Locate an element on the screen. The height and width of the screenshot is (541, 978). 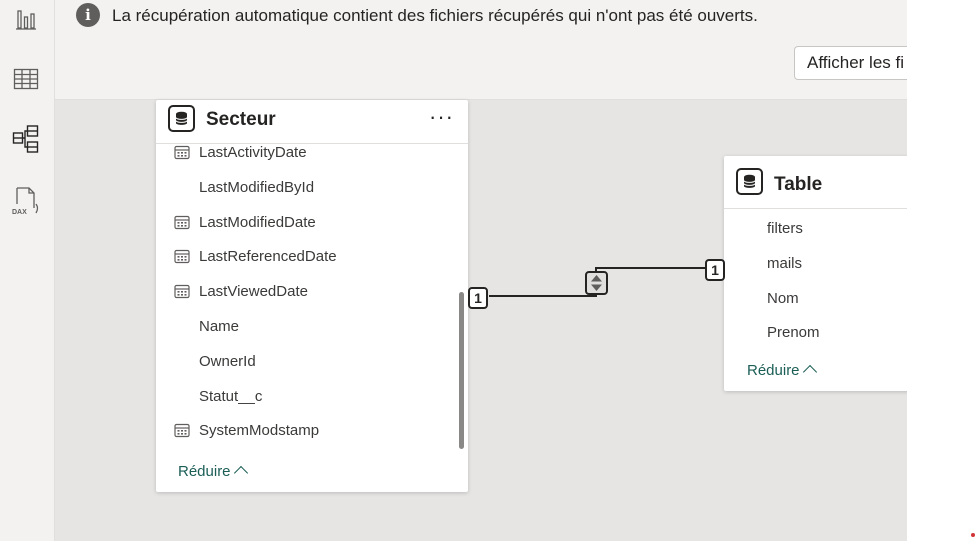
card-header: Table is located at coordinates (819, 182).